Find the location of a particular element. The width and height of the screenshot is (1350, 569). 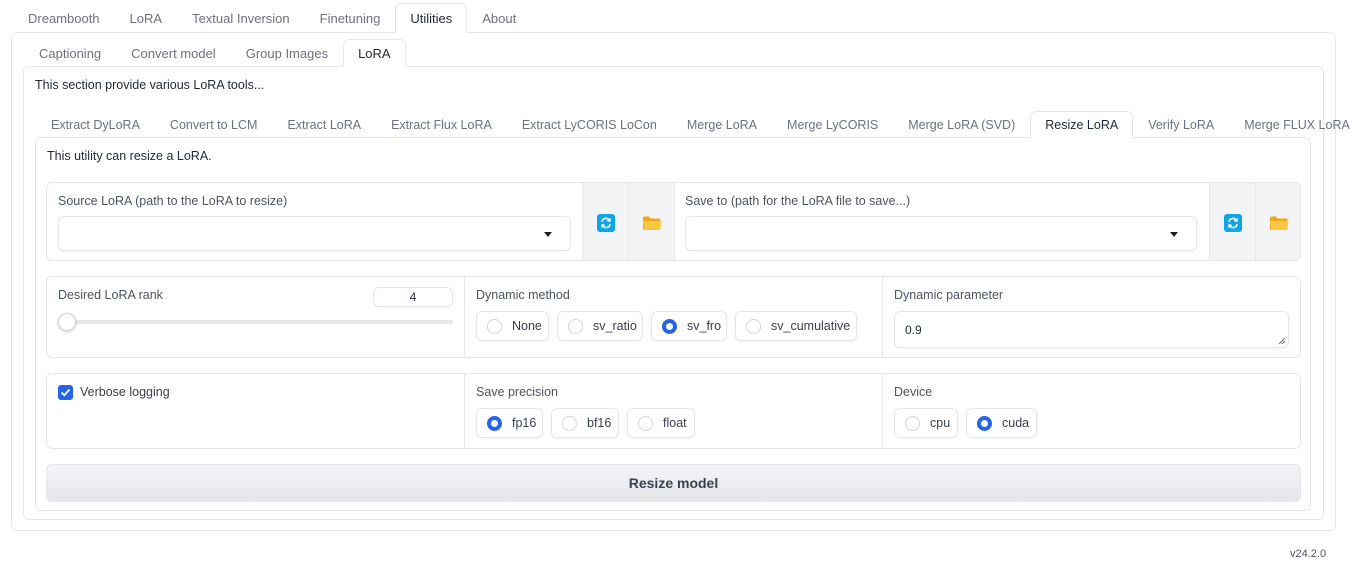

version-label: v24.2.0 is located at coordinates (1308, 554).